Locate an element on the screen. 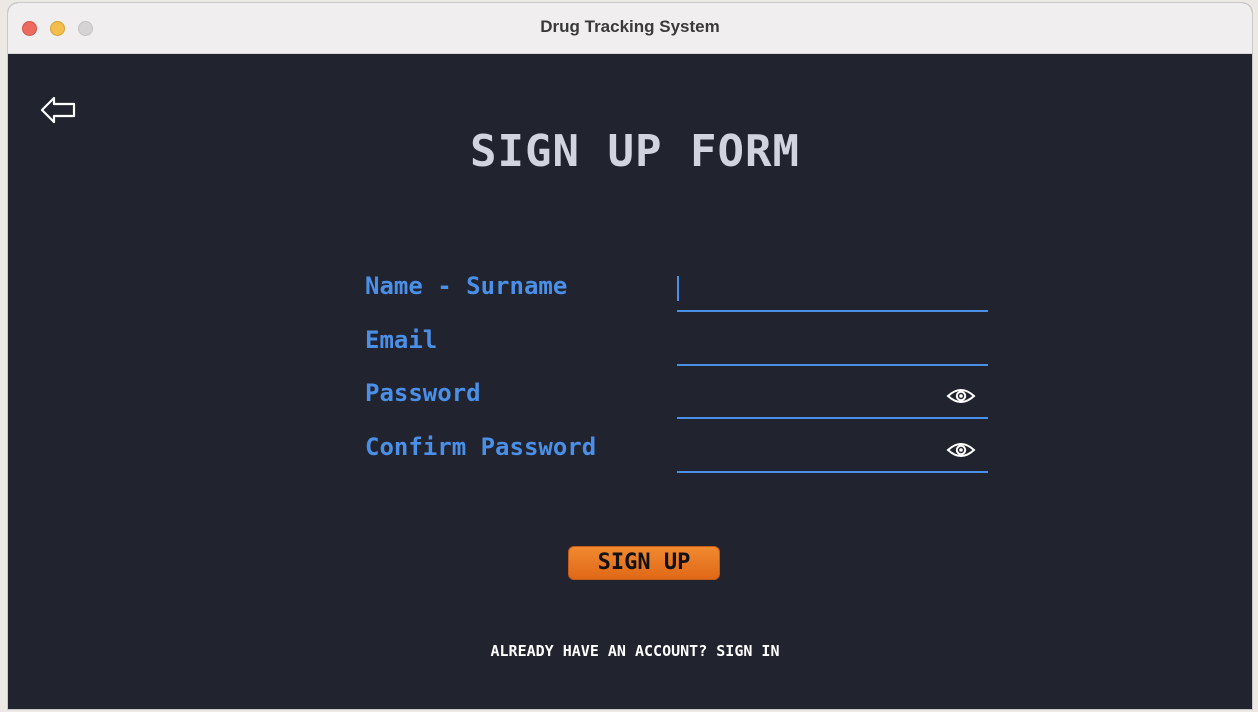 The image size is (1258, 712). confirm-password-label: Confirm Password is located at coordinates (481, 447).